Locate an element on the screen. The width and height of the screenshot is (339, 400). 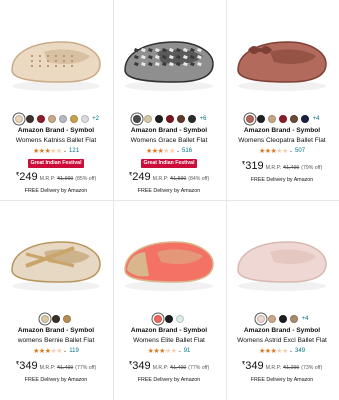
rating-count: 121 is located at coordinates (74, 151).